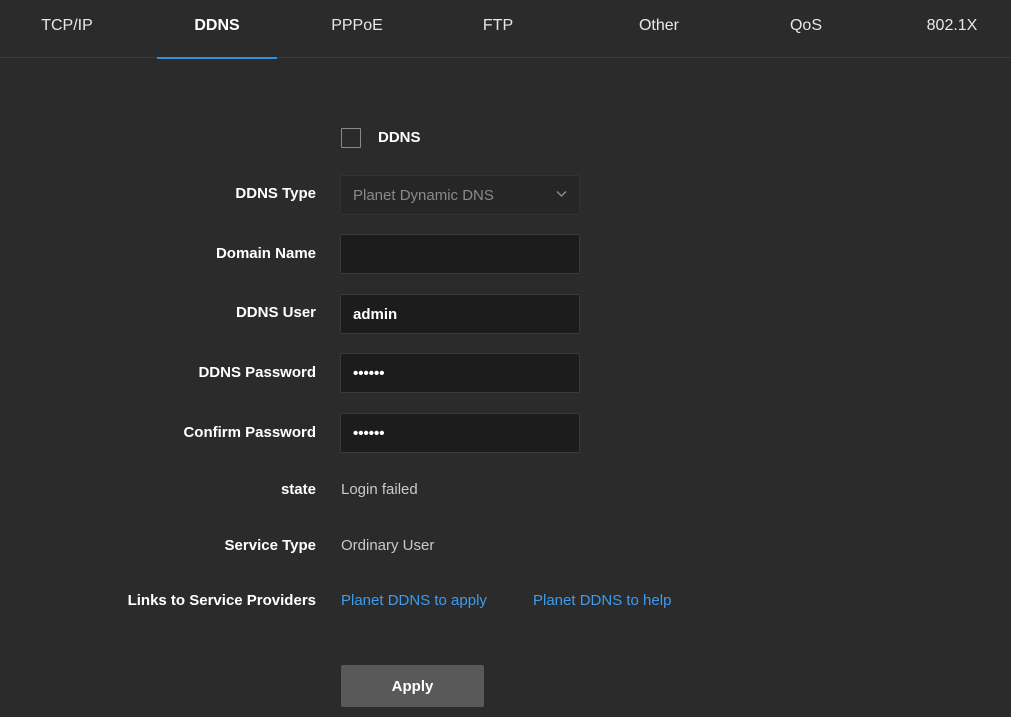  I want to click on tab-ddns: DDNS, so click(217, 29).